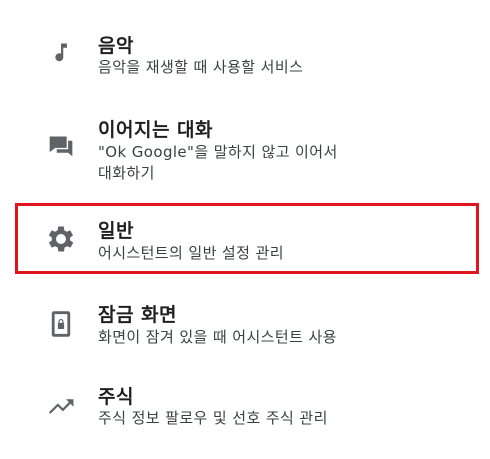 This screenshot has width=490, height=459. I want to click on settings-item-title: 주식, so click(116, 397).